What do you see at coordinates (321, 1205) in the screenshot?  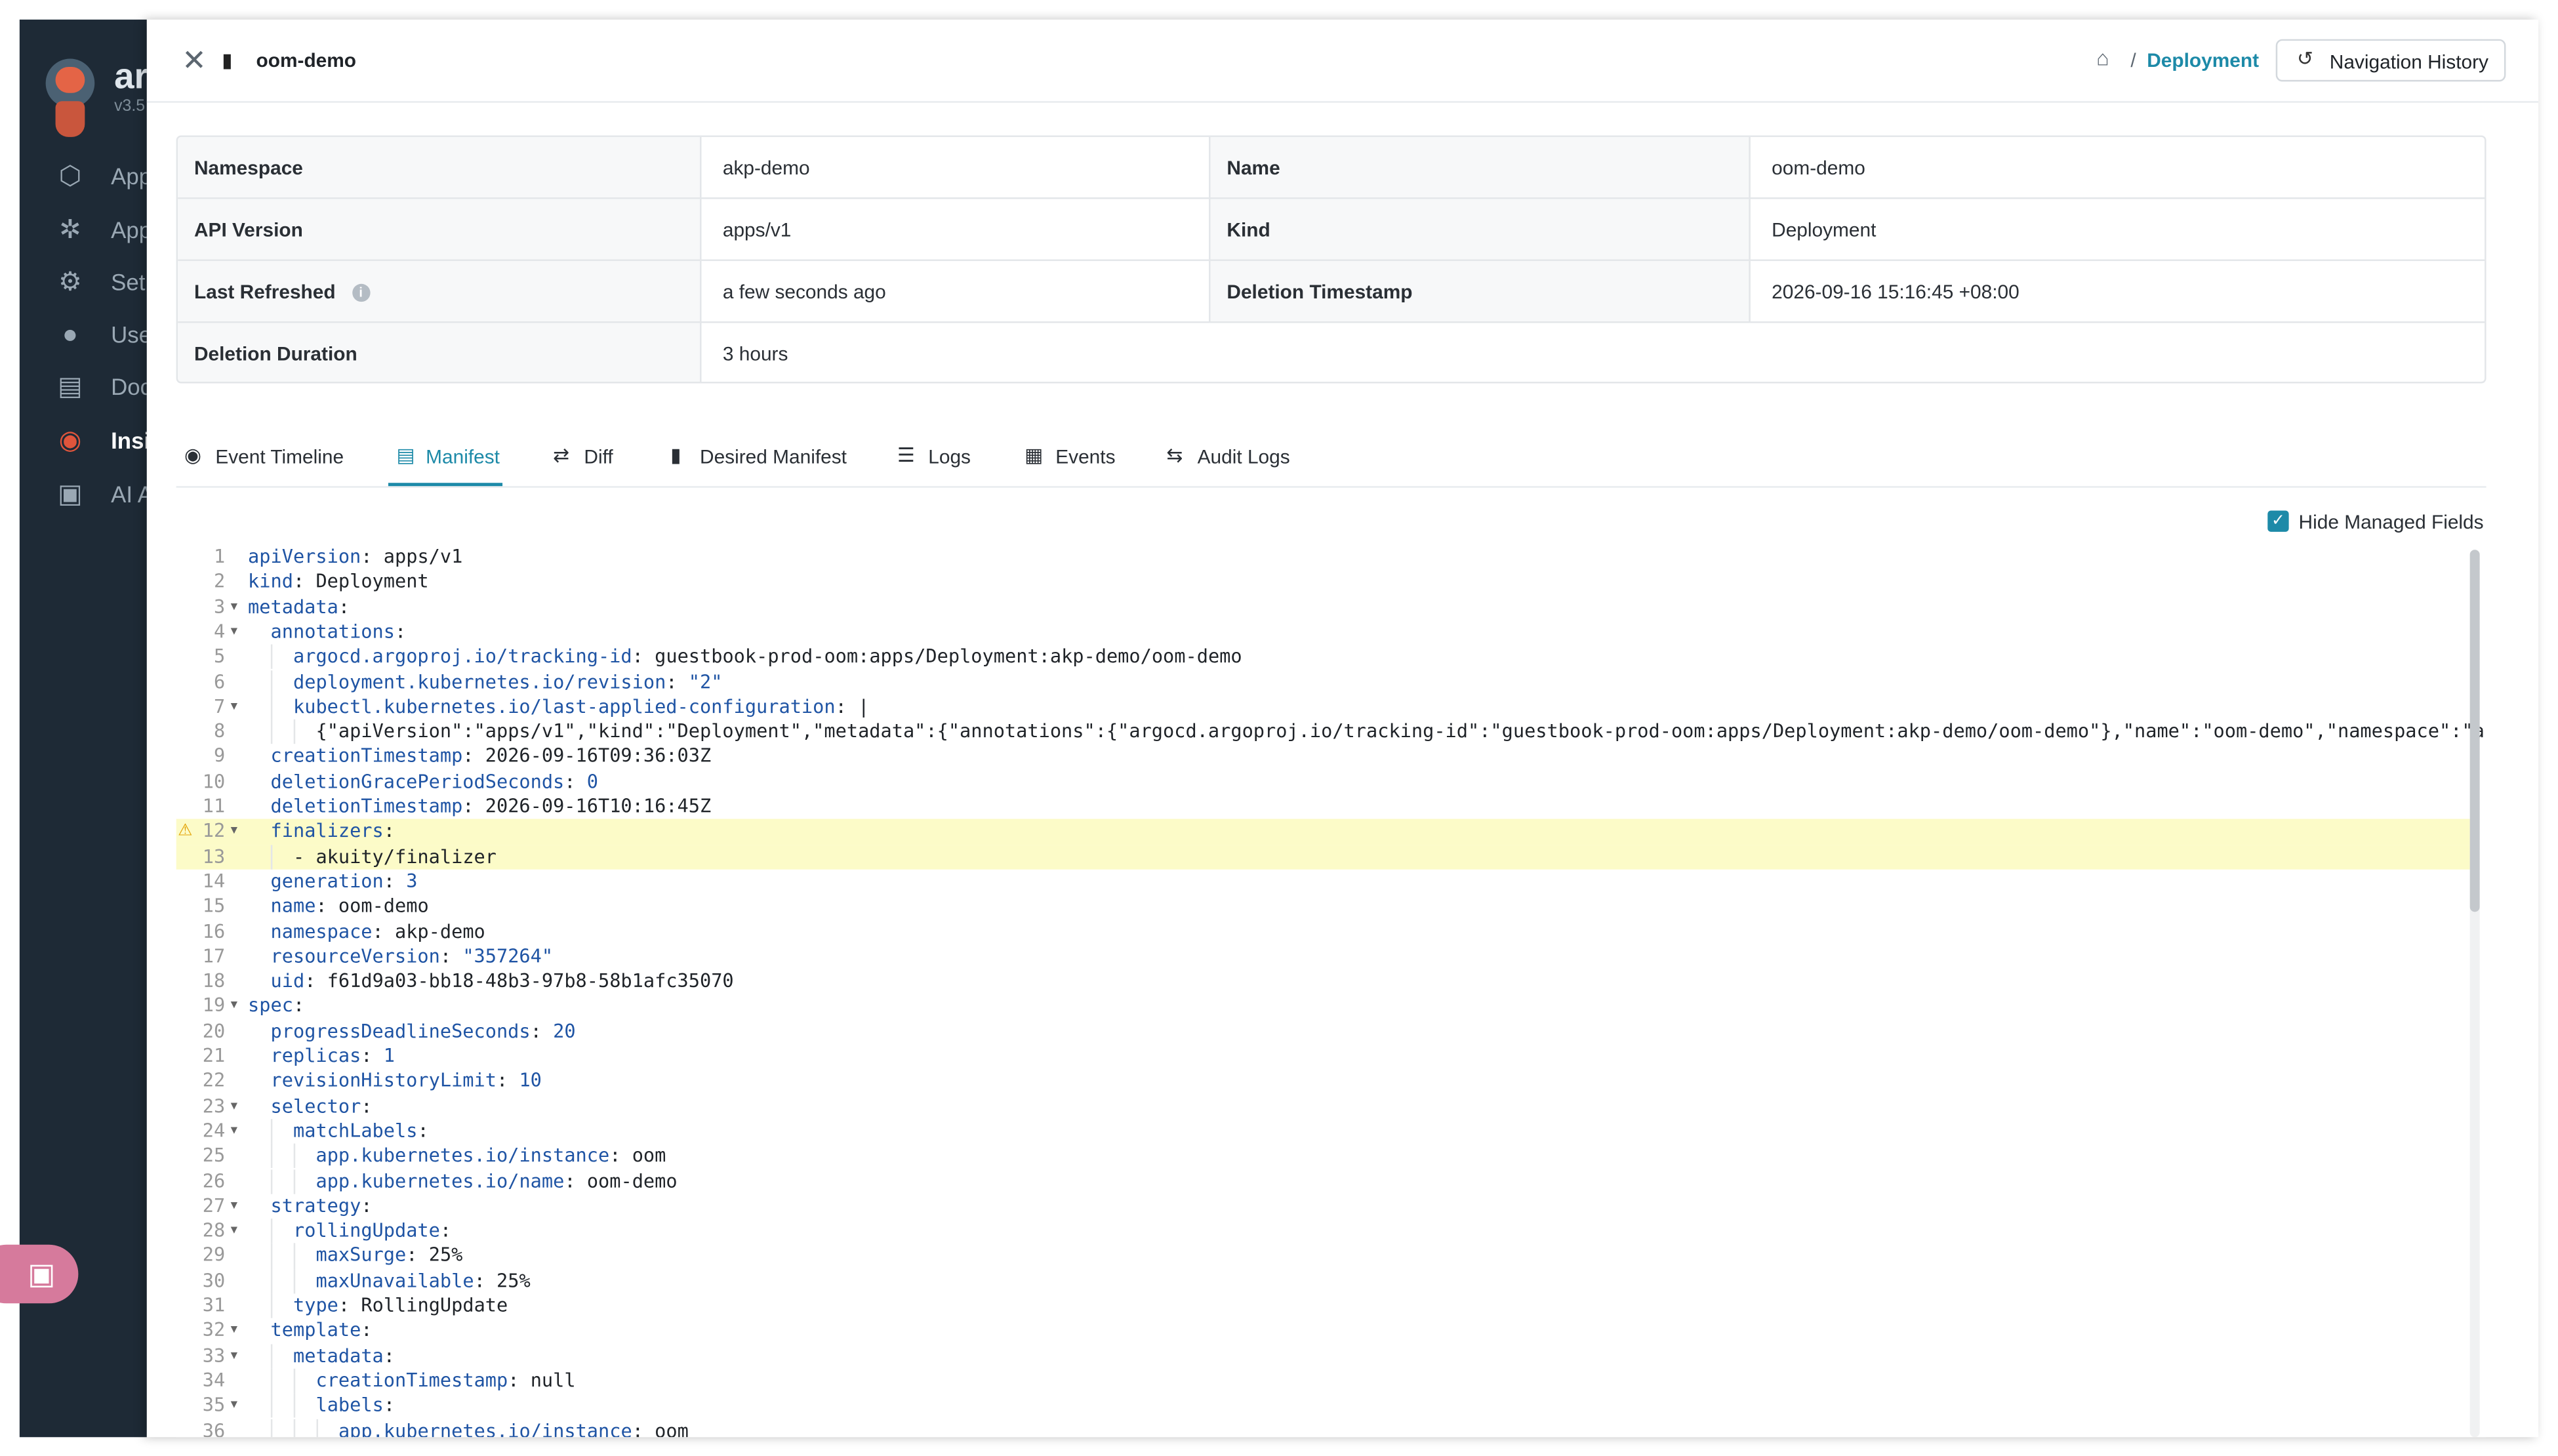 I see `code-text: strategy:` at bounding box center [321, 1205].